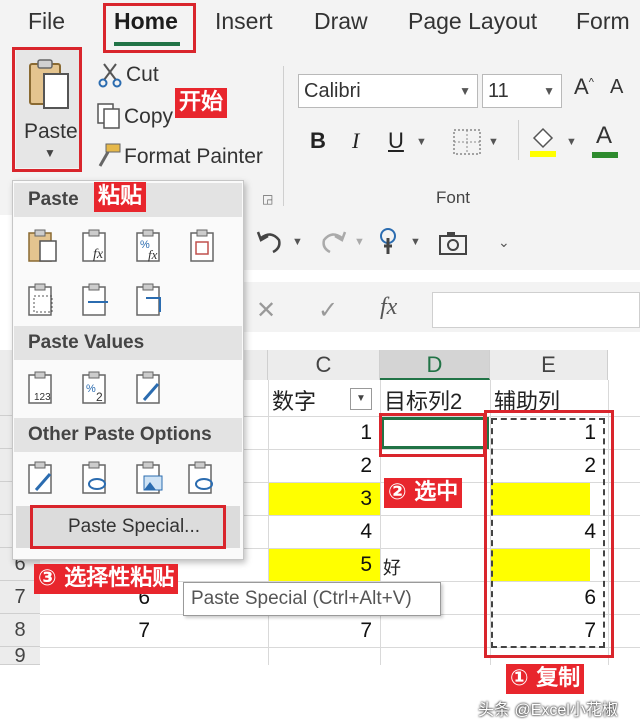 This screenshot has height=724, width=640. I want to click on copy-annotation-box, so click(549, 534).